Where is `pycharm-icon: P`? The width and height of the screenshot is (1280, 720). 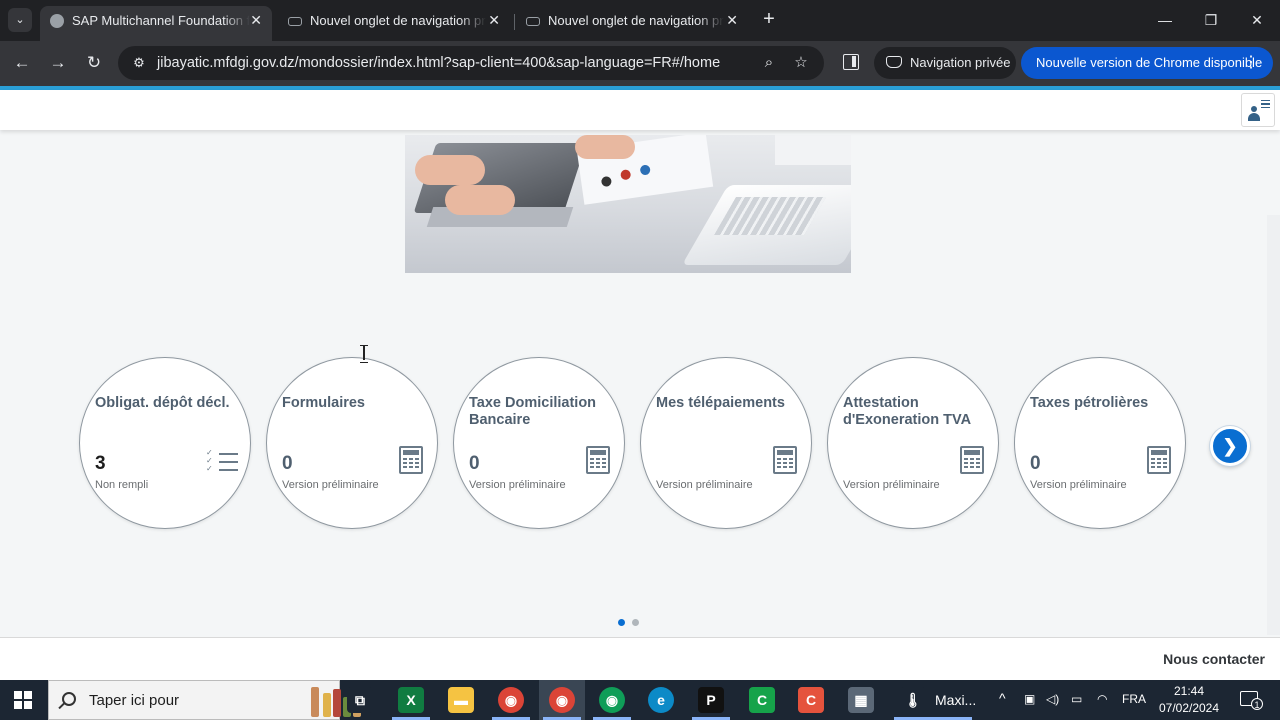 pycharm-icon: P is located at coordinates (711, 700).